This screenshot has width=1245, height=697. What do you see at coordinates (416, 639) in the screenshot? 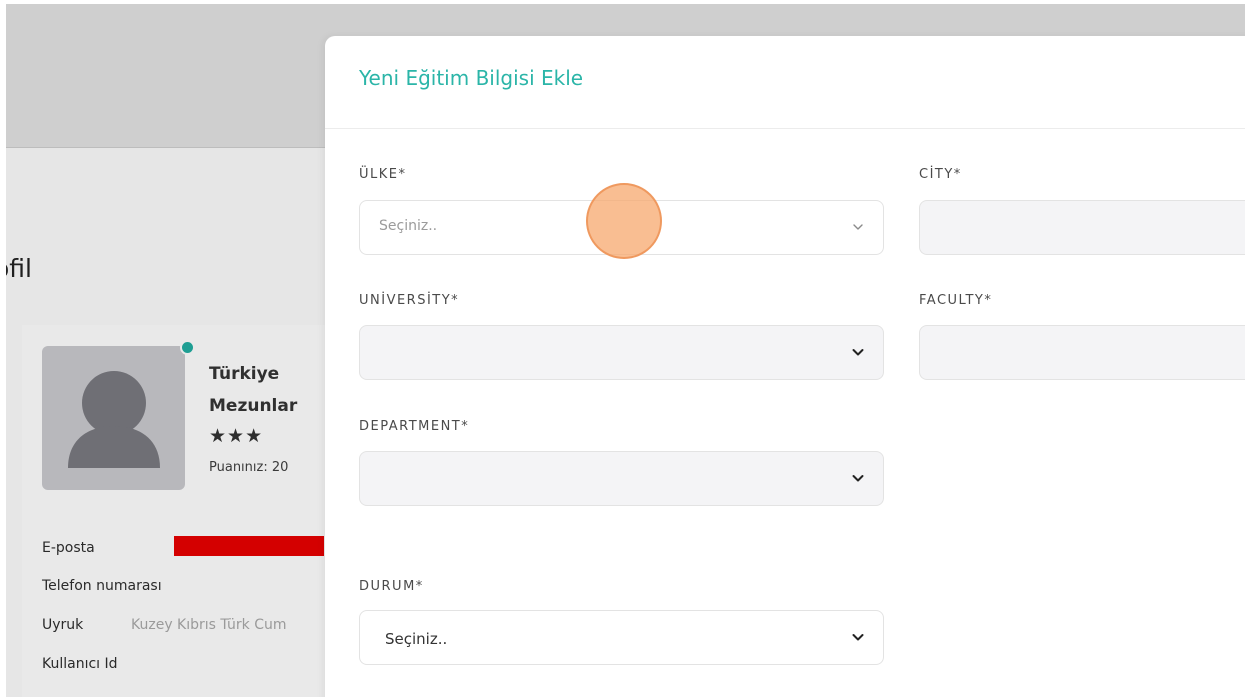
I see `status-value: Seçiniz..` at bounding box center [416, 639].